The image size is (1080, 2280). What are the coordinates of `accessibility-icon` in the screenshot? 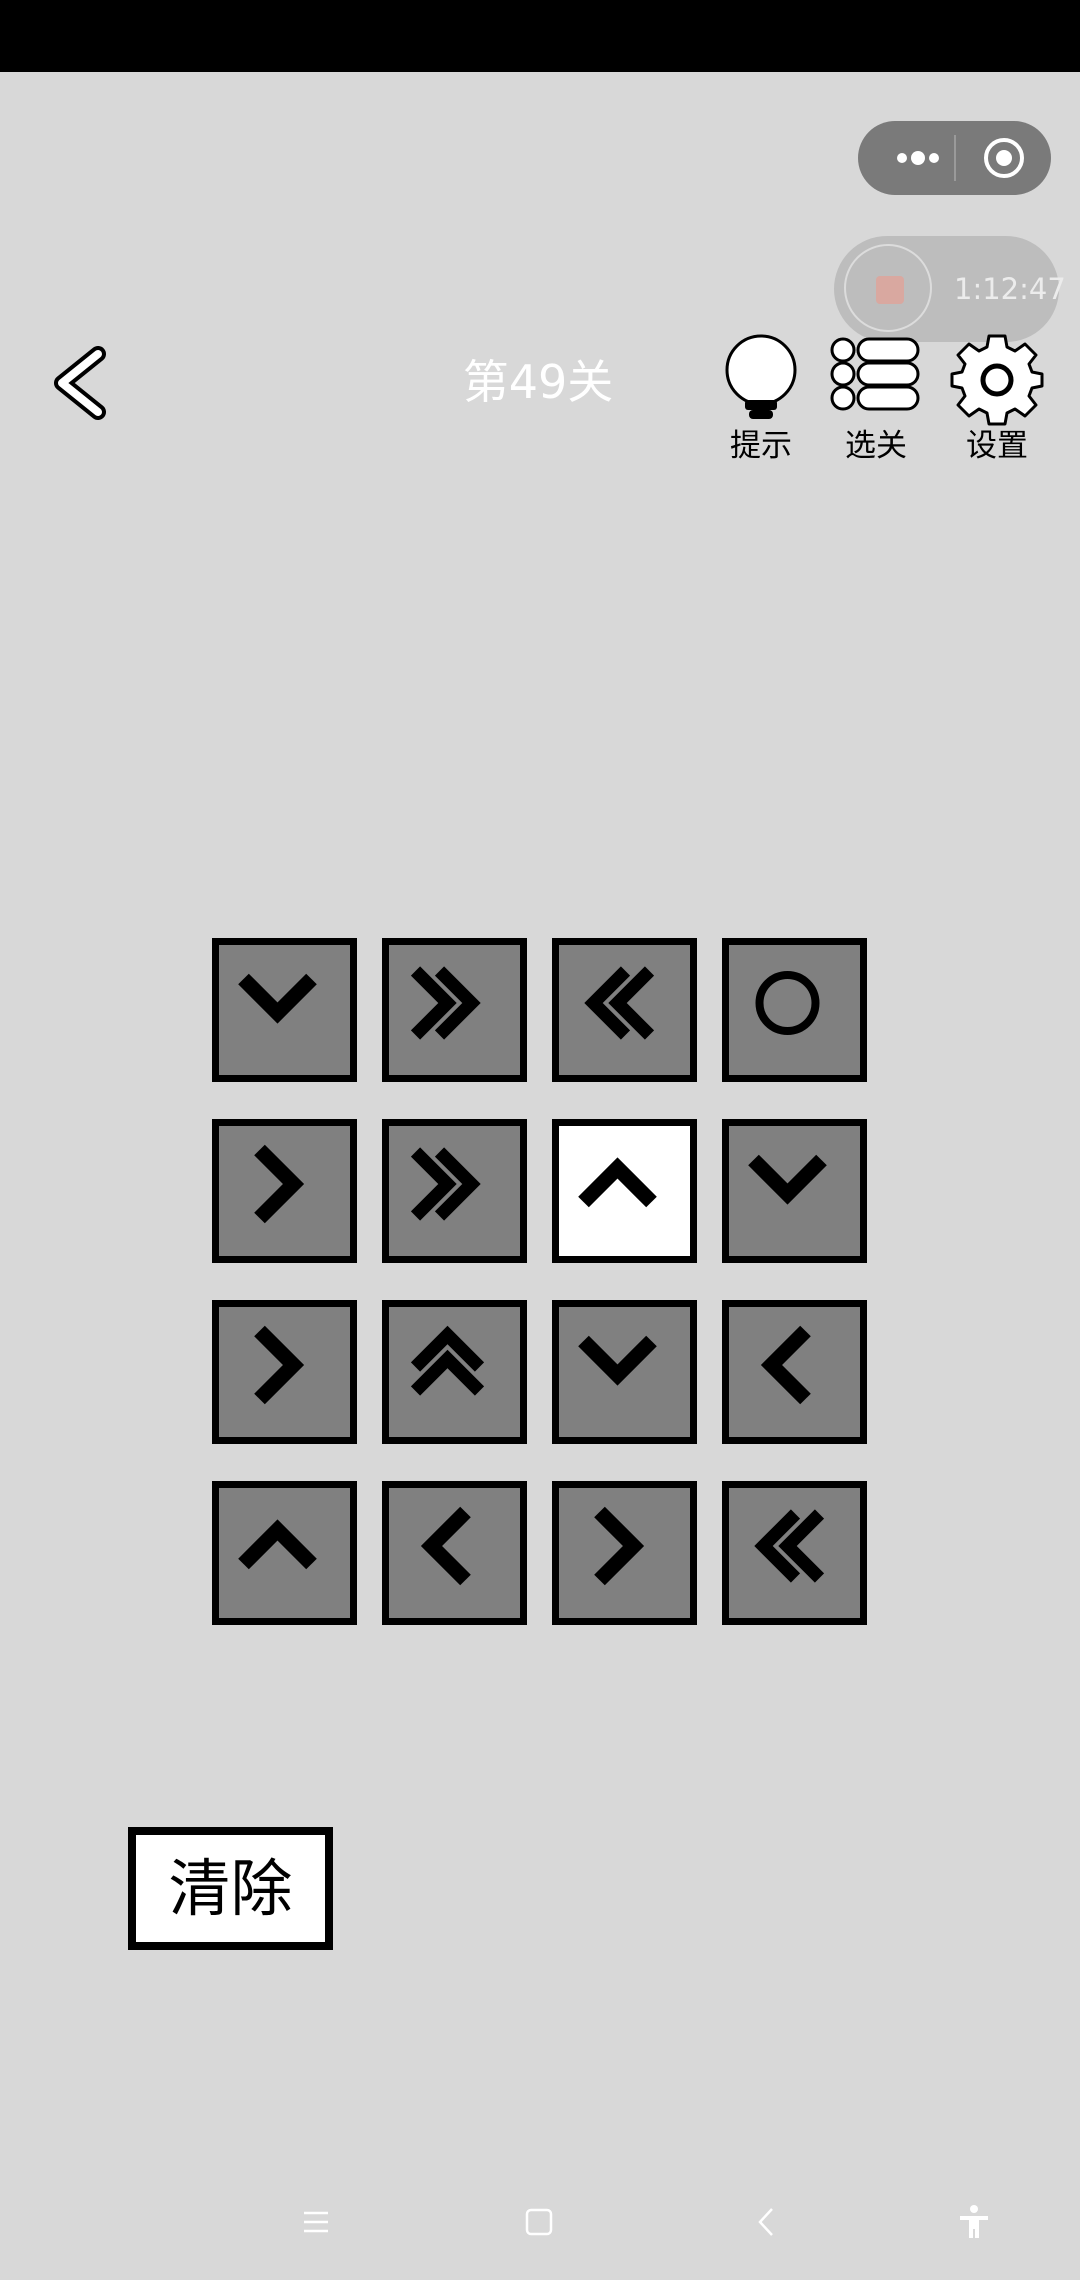 It's located at (974, 2222).